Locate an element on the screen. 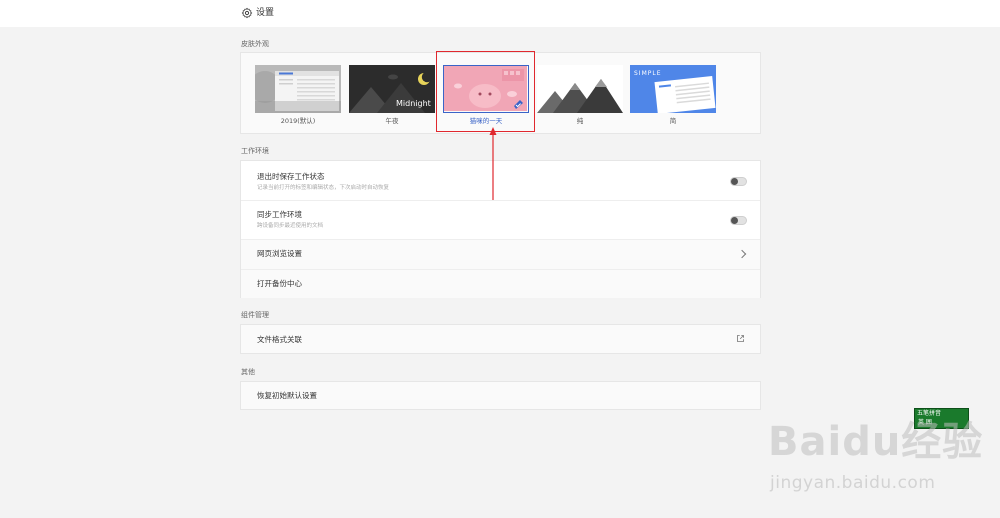 The height and width of the screenshot is (518, 1000). components-panel: 文件格式关联 is located at coordinates (500, 339).